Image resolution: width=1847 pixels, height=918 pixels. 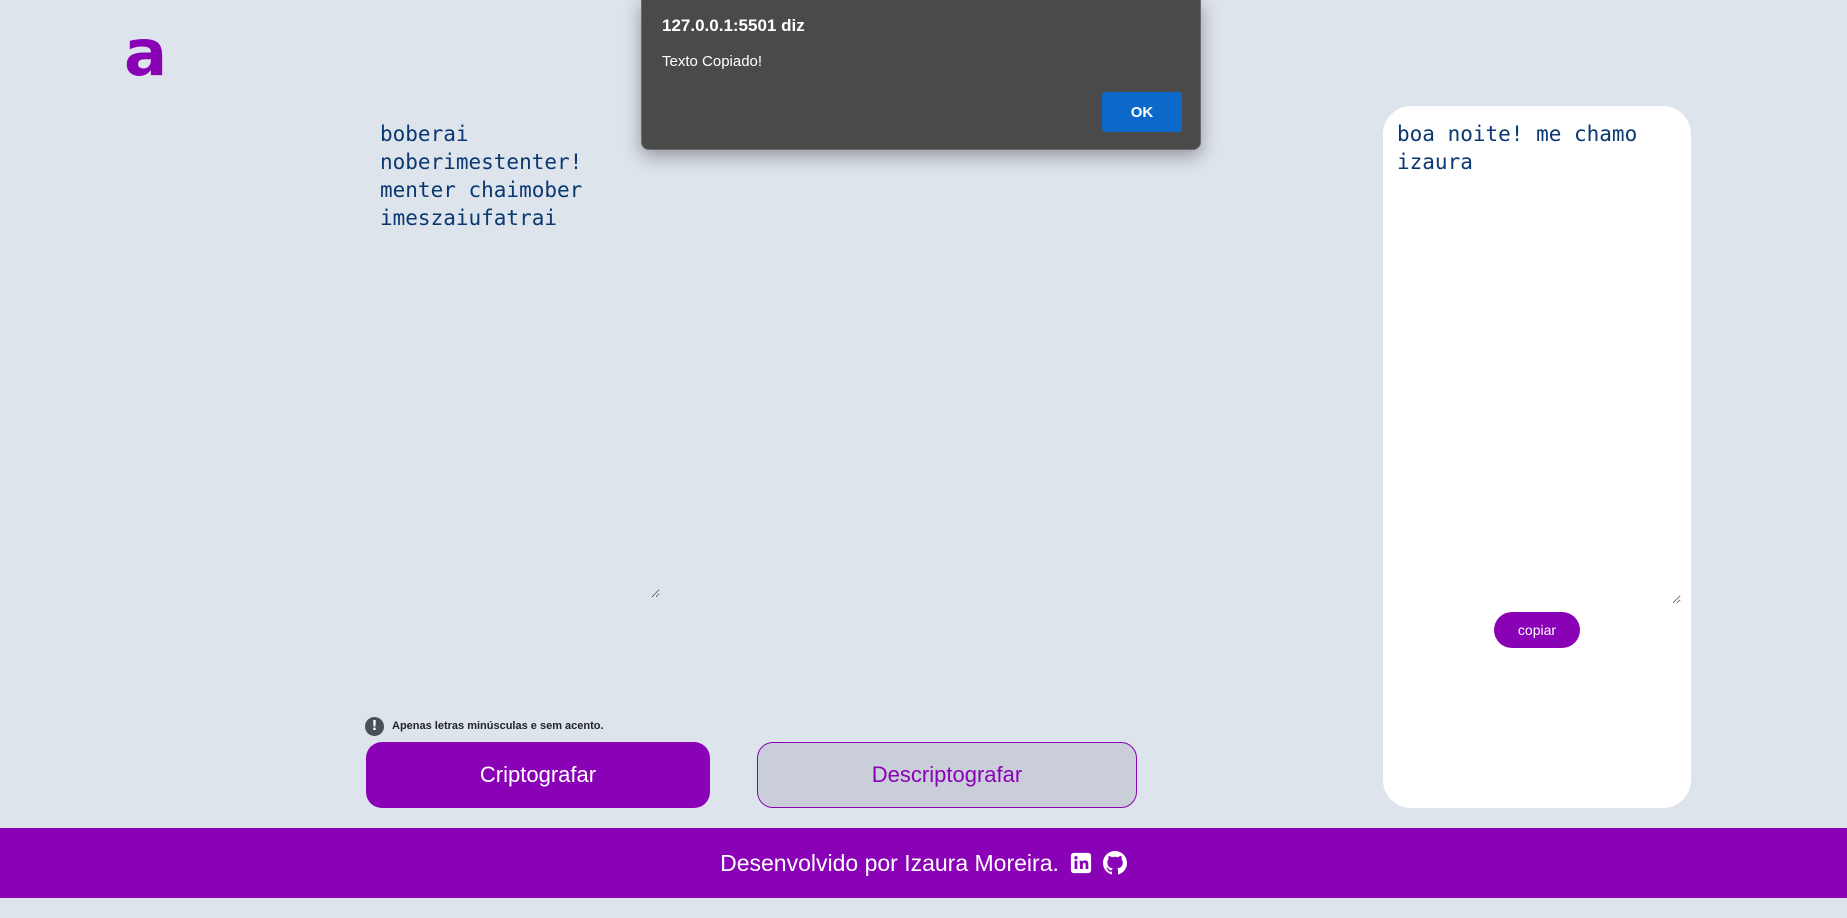 What do you see at coordinates (1142, 112) in the screenshot?
I see `alert-ok-button: OK` at bounding box center [1142, 112].